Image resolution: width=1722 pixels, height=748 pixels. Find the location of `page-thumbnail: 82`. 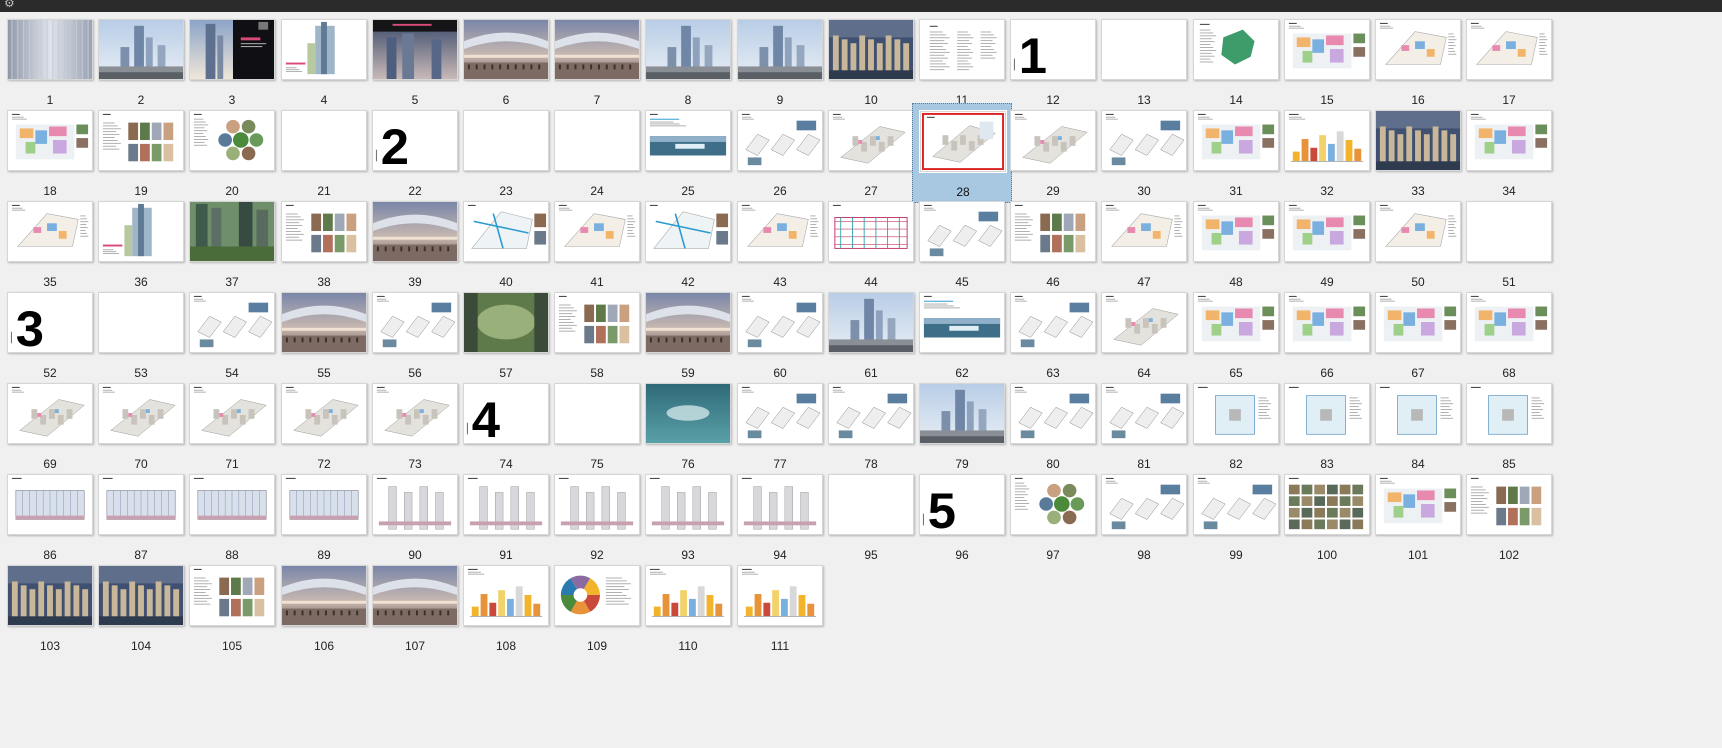

page-thumbnail: 82 is located at coordinates (1236, 426).